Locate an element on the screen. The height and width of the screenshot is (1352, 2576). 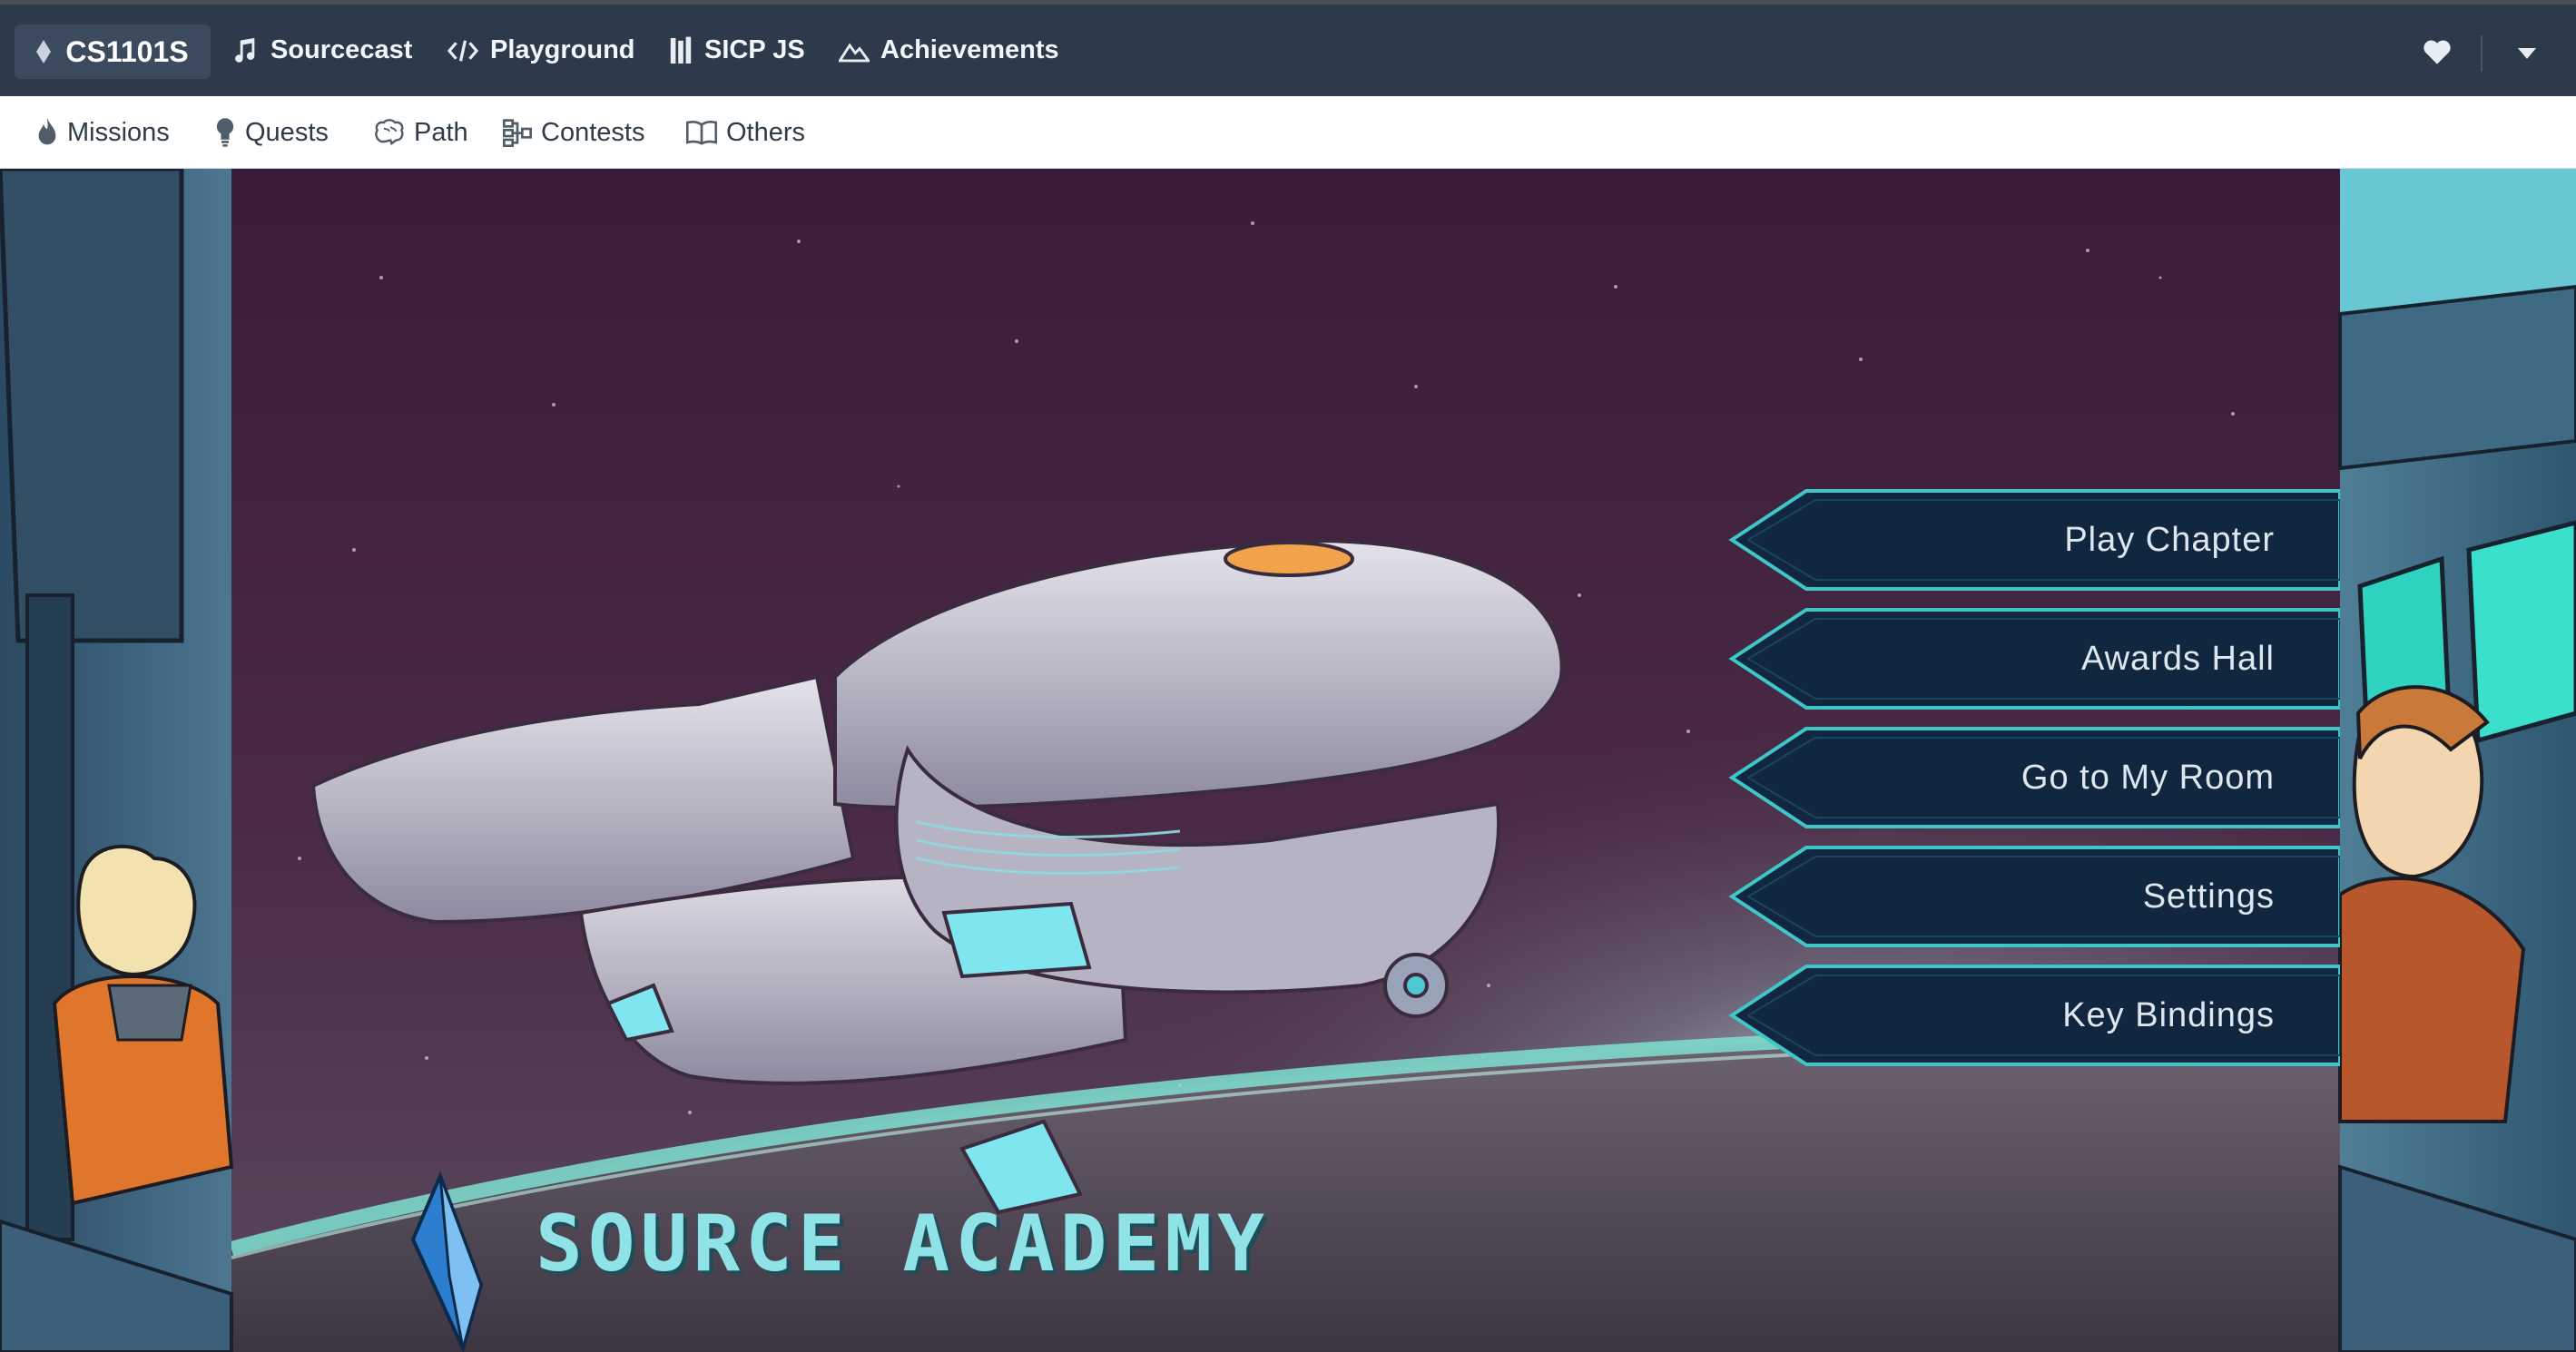
music-icon is located at coordinates (245, 50).